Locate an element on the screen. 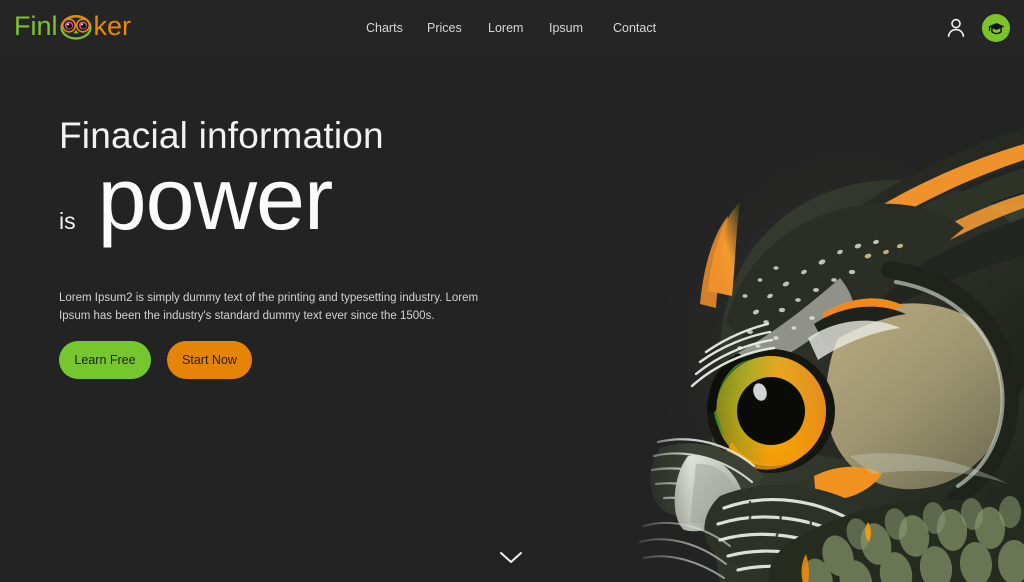 The width and height of the screenshot is (1024, 582). nav-item-ipsum: Ipsum is located at coordinates (581, 28).